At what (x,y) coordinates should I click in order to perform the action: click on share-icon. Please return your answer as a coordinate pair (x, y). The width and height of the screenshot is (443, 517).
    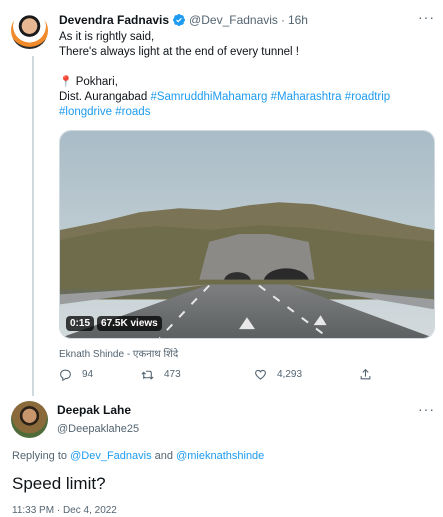
    Looking at the image, I should click on (365, 374).